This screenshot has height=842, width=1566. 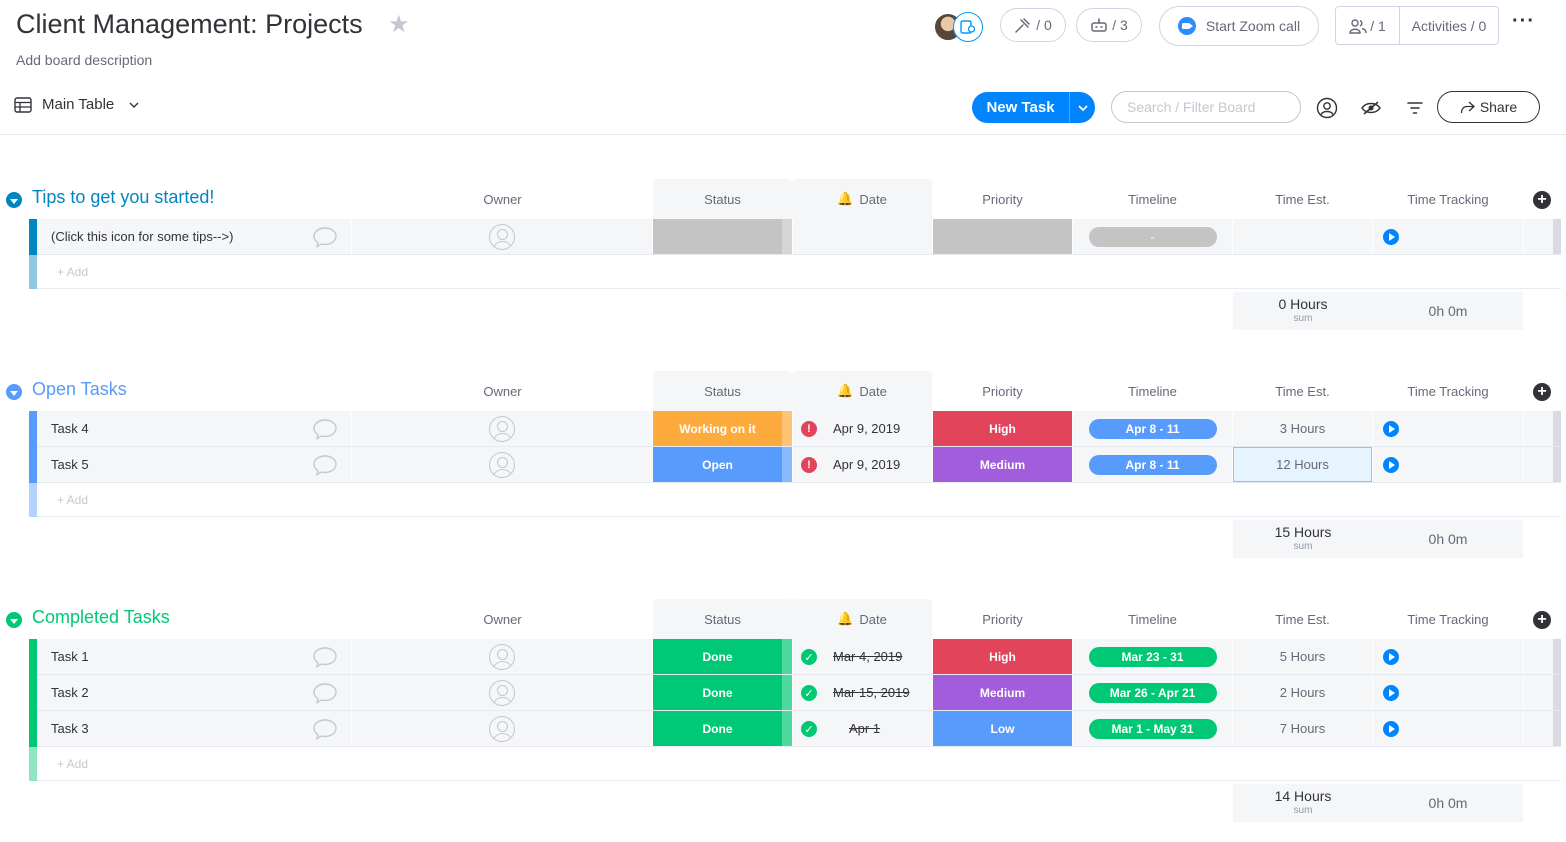 I want to click on start-zoom-call-button: Start Zoom call, so click(x=1239, y=26).